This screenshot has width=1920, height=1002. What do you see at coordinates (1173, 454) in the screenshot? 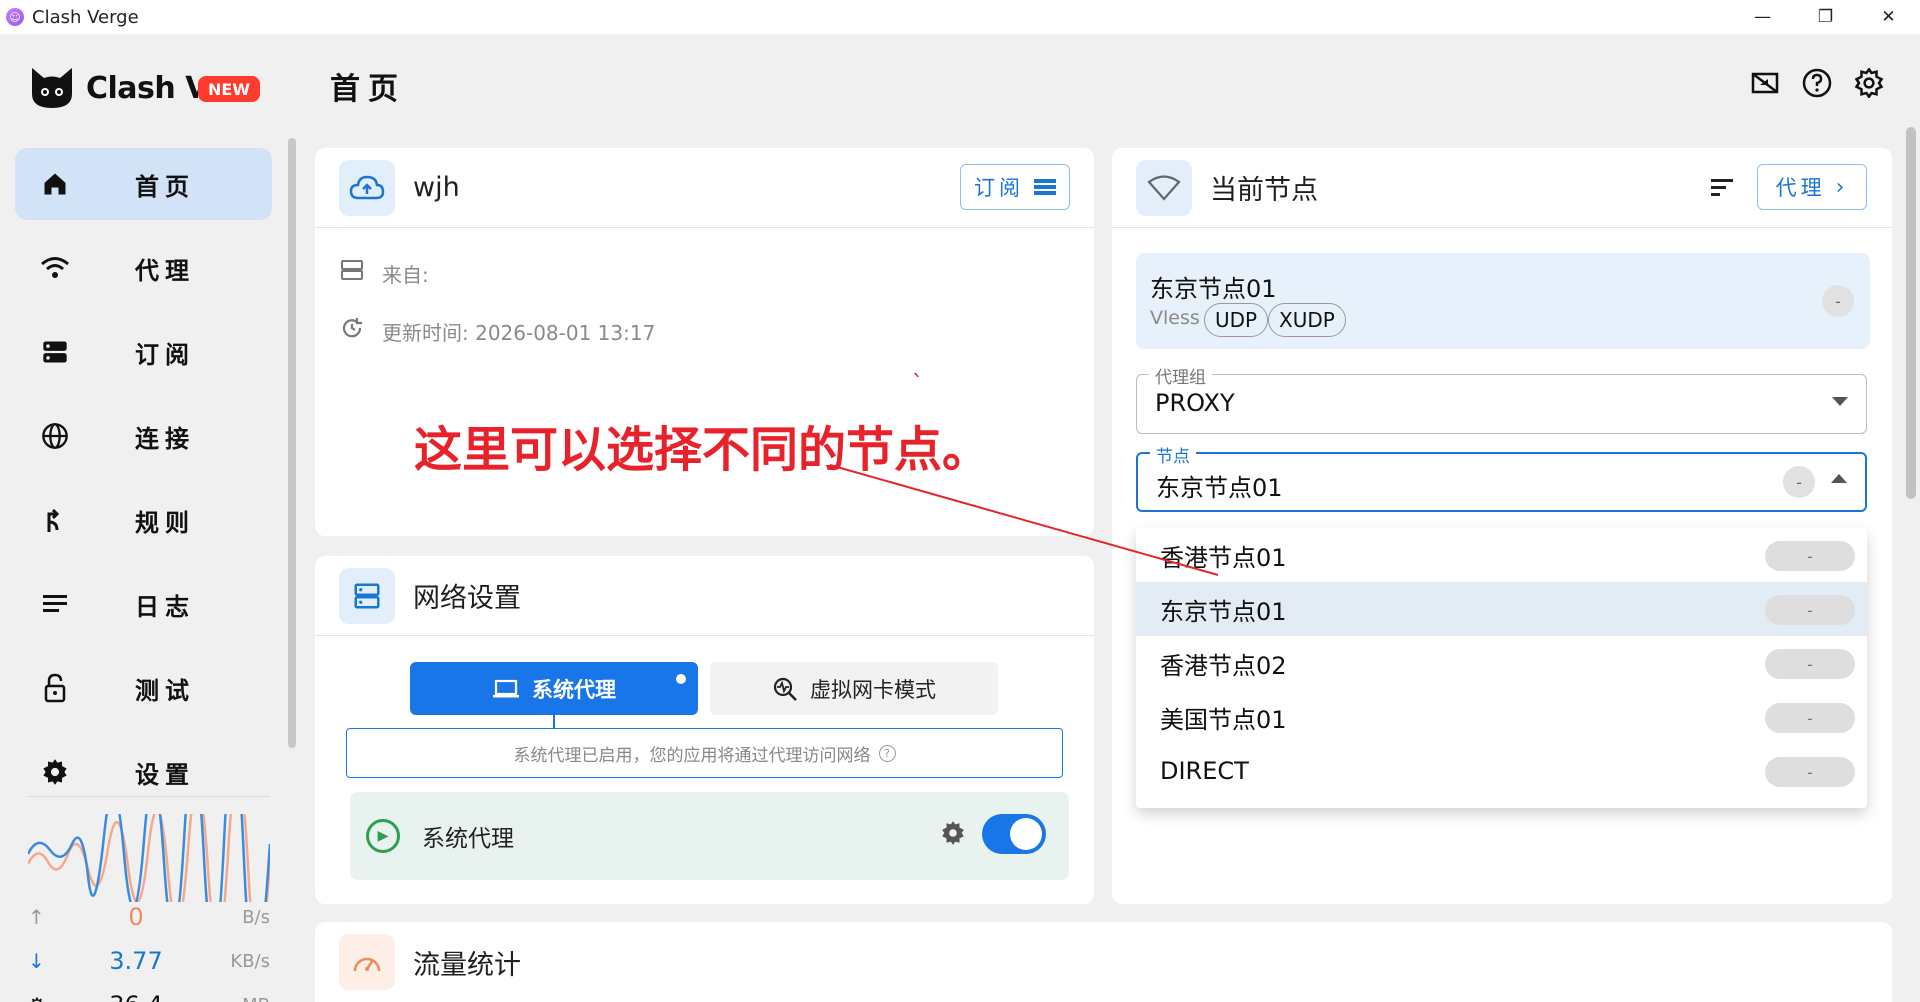
I see `node-select-label: 节点` at bounding box center [1173, 454].